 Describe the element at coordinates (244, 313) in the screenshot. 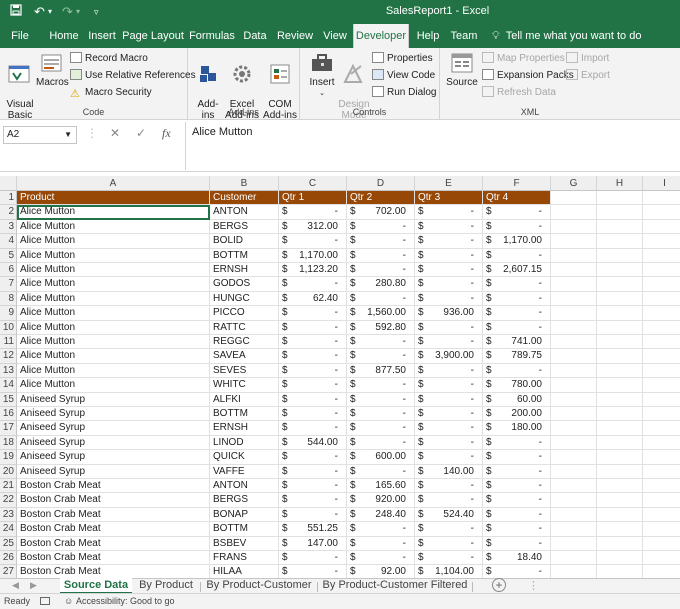

I see `grid-cell: PICCO` at that location.